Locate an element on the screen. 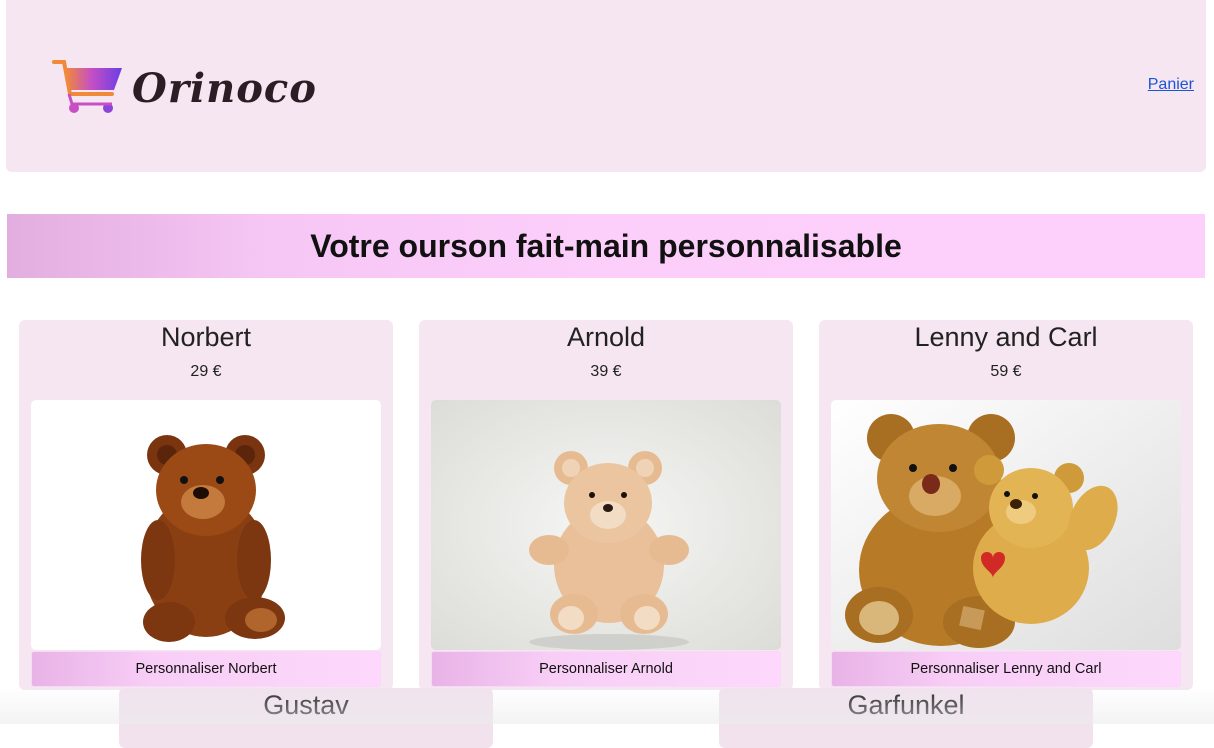  site-logo: Orinoco is located at coordinates (184, 88).